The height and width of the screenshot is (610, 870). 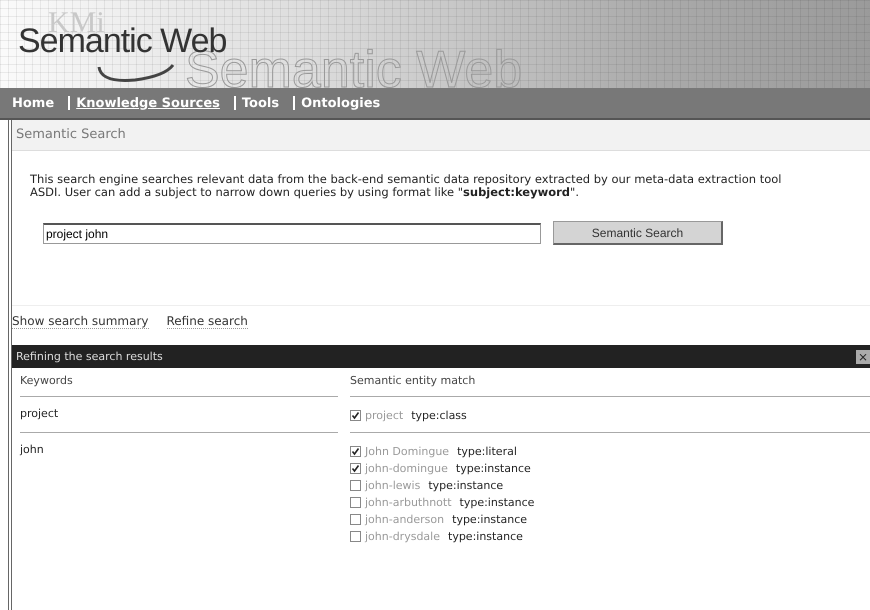 What do you see at coordinates (39, 413) in the screenshot?
I see `keyword-cell: project` at bounding box center [39, 413].